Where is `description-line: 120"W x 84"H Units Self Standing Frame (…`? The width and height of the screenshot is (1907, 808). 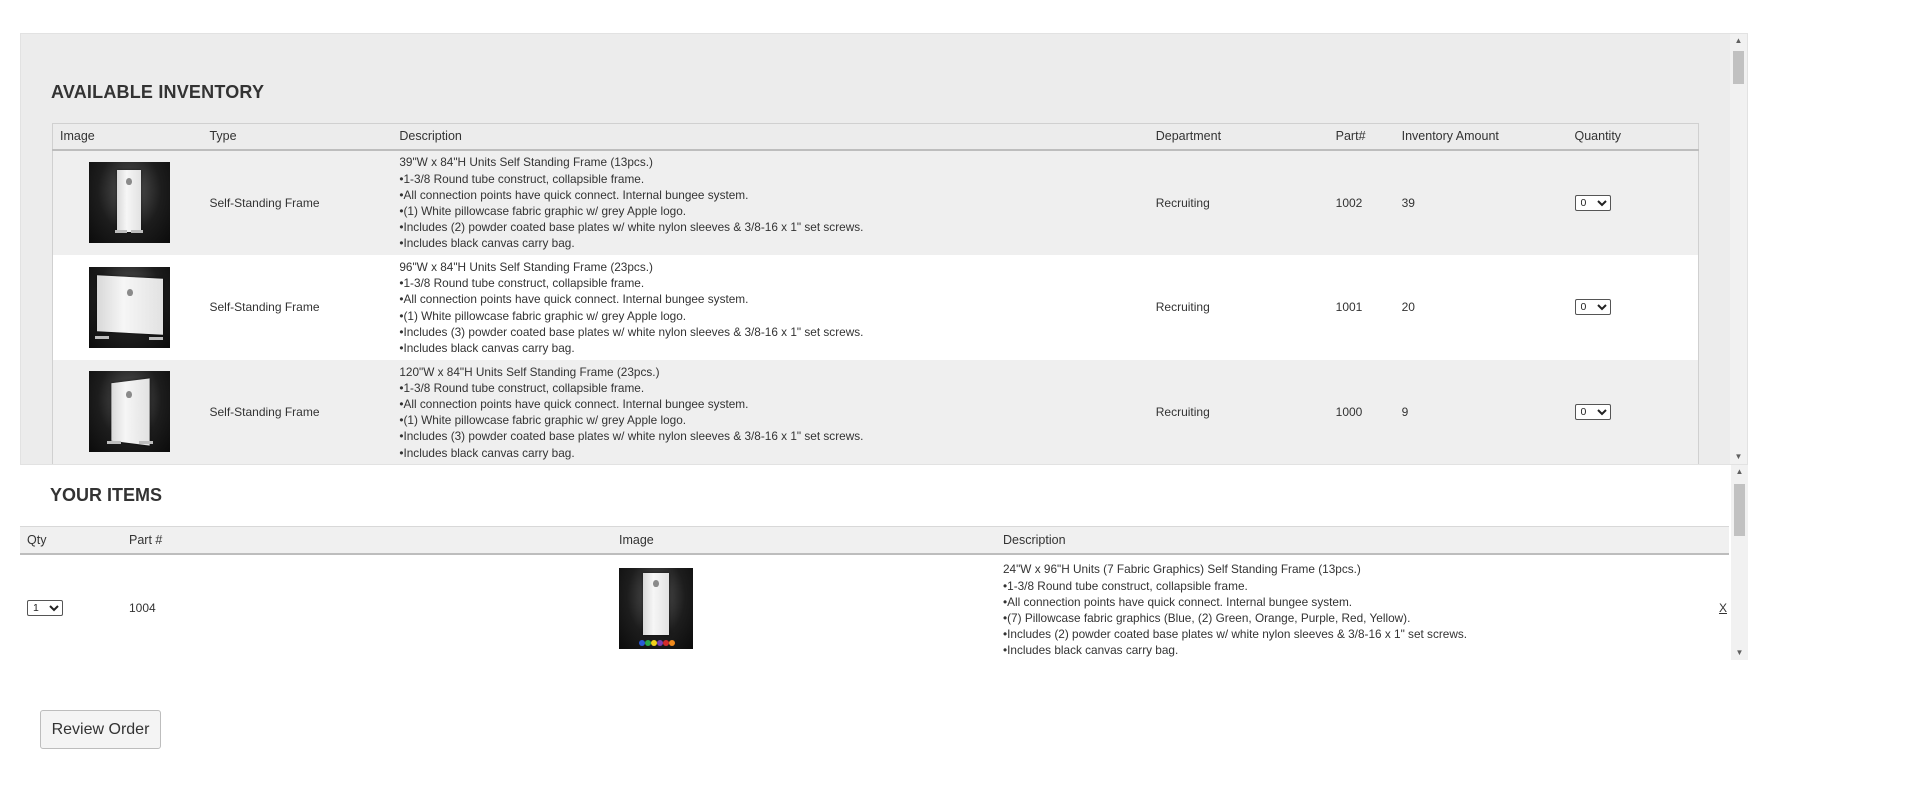
description-line: 120"W x 84"H Units Self Standing Frame (… is located at coordinates (529, 371).